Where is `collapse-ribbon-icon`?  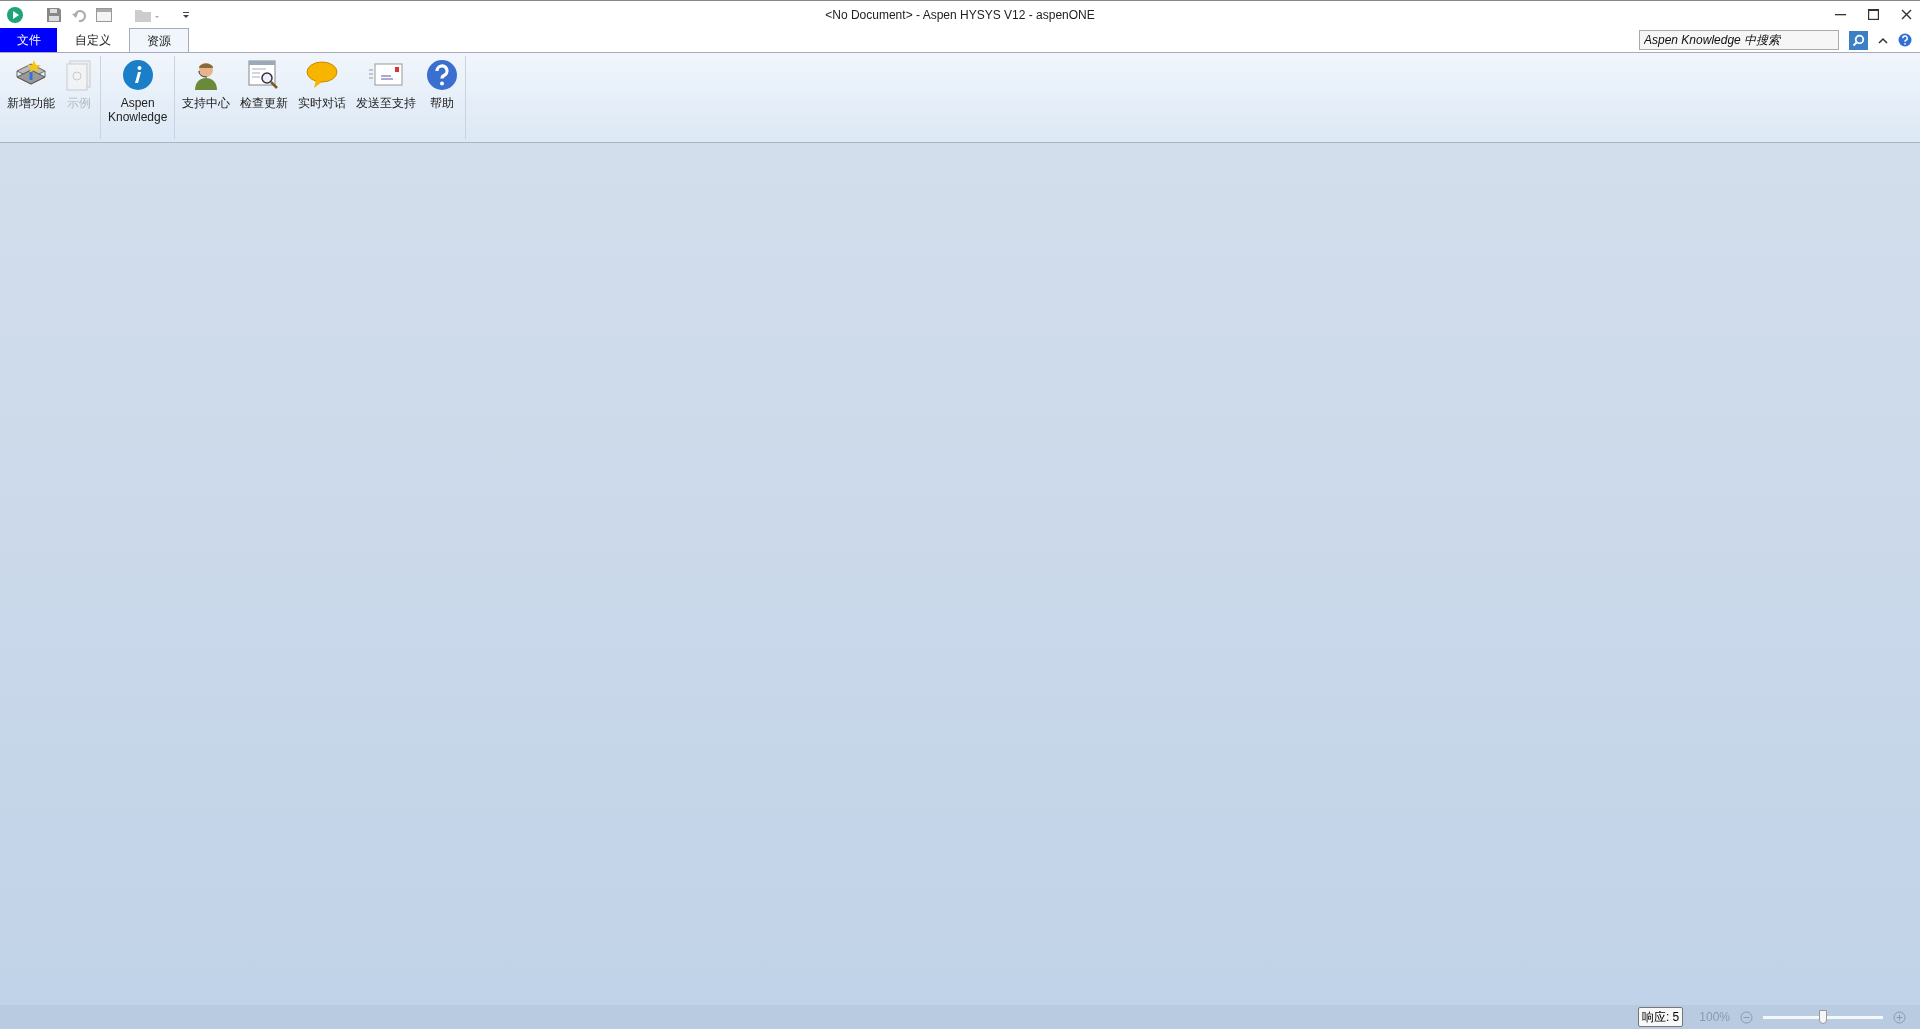
collapse-ribbon-icon is located at coordinates (1883, 40).